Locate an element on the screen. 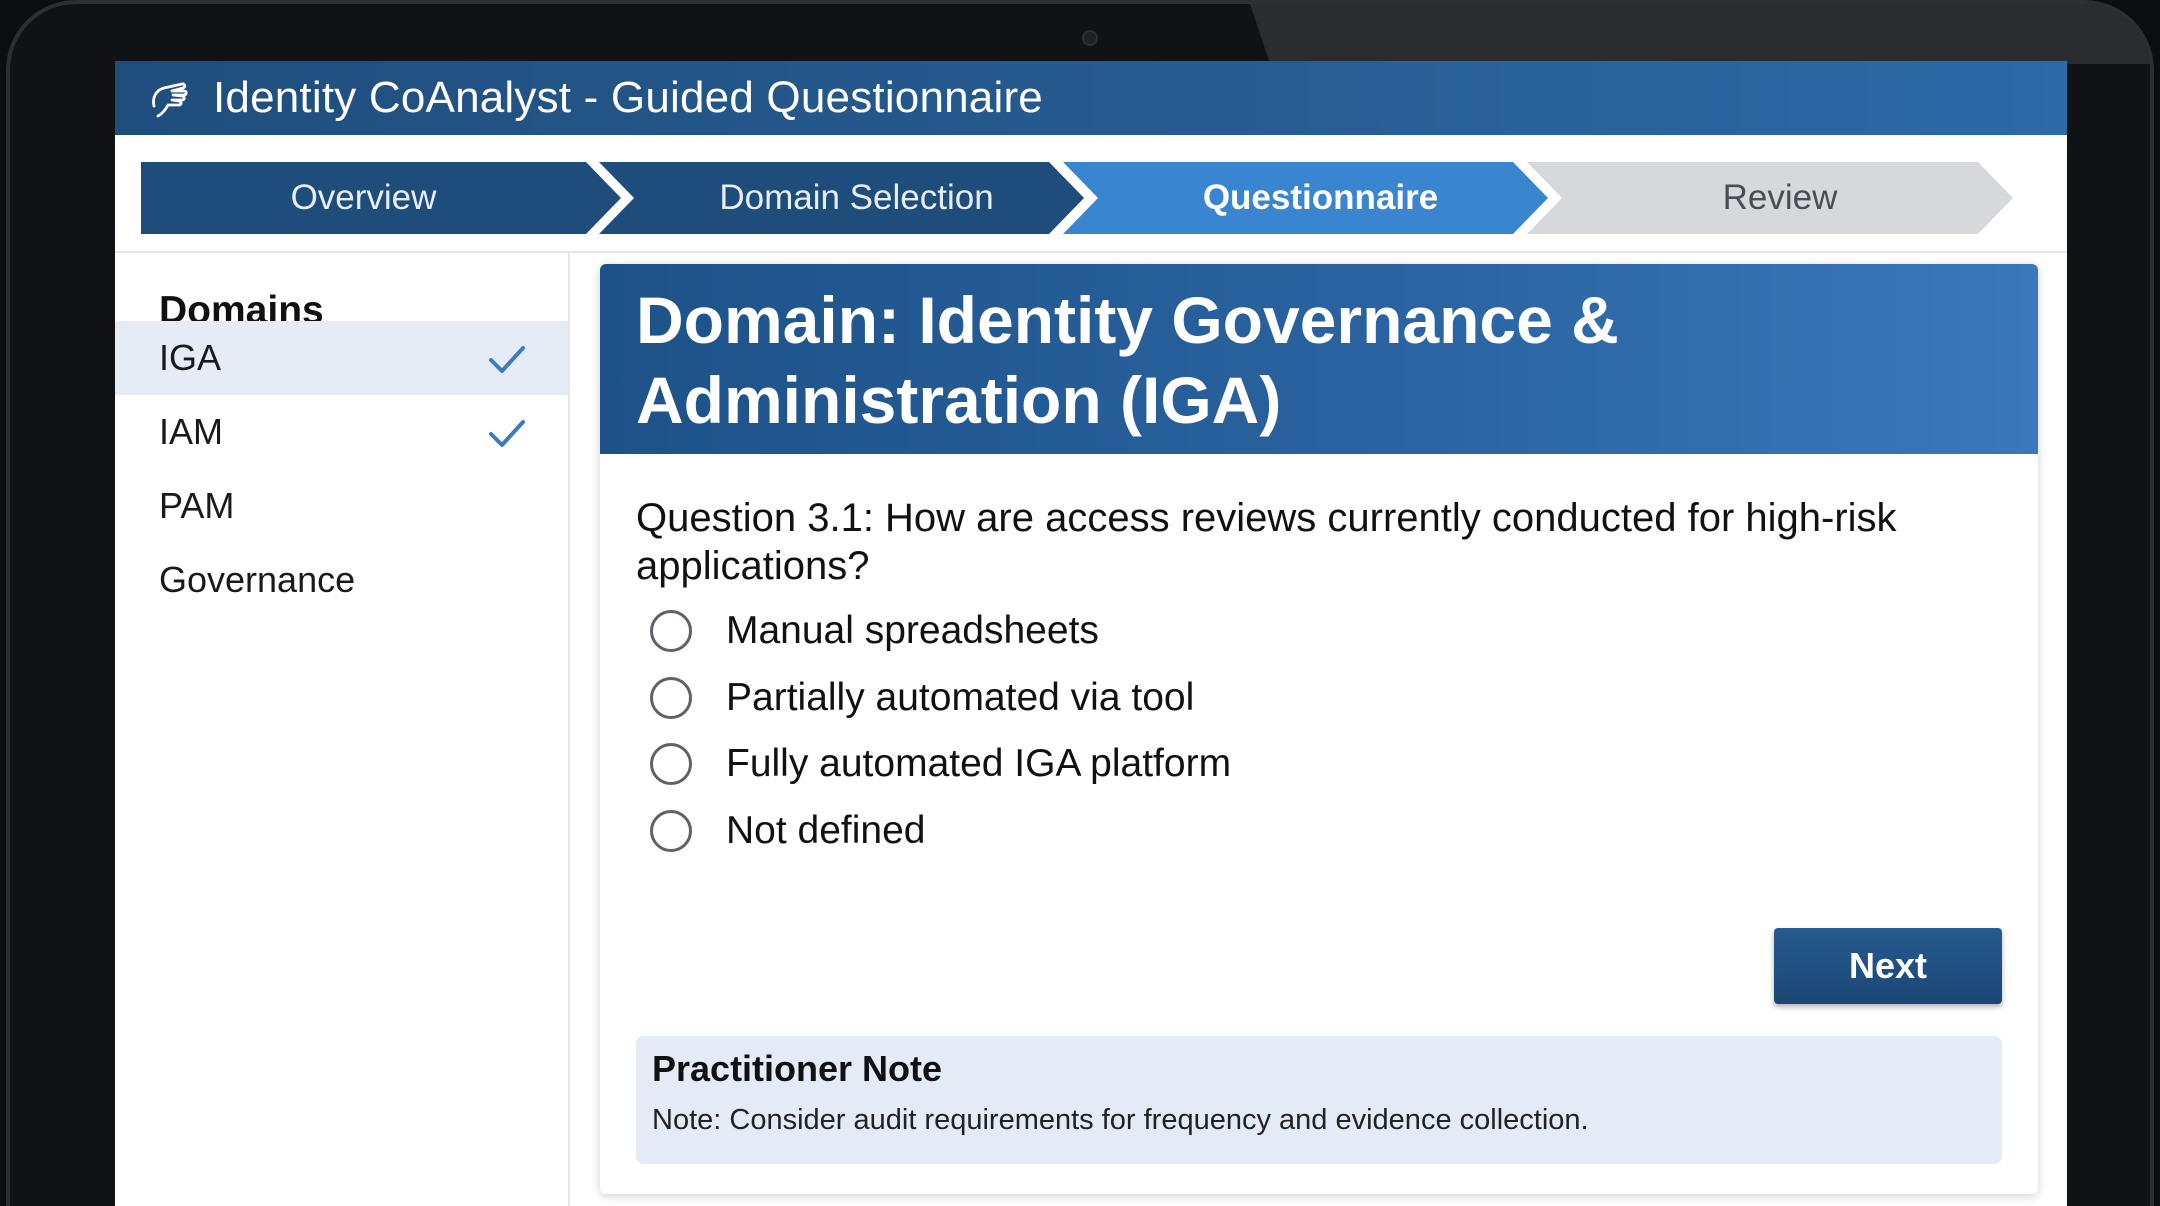 The image size is (2160, 1206). sidebar-item-label: Governance is located at coordinates (257, 579).